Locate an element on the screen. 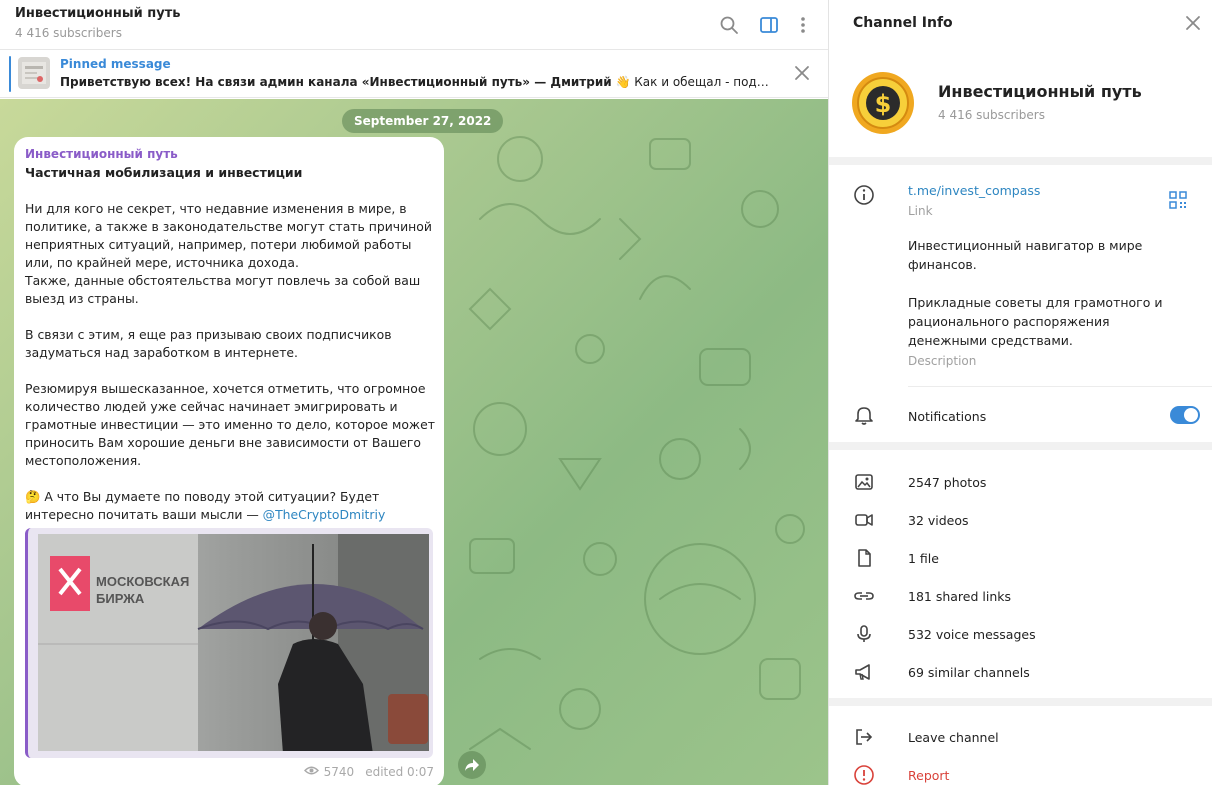  stat-similar: 69 similar channels is located at coordinates (969, 672).